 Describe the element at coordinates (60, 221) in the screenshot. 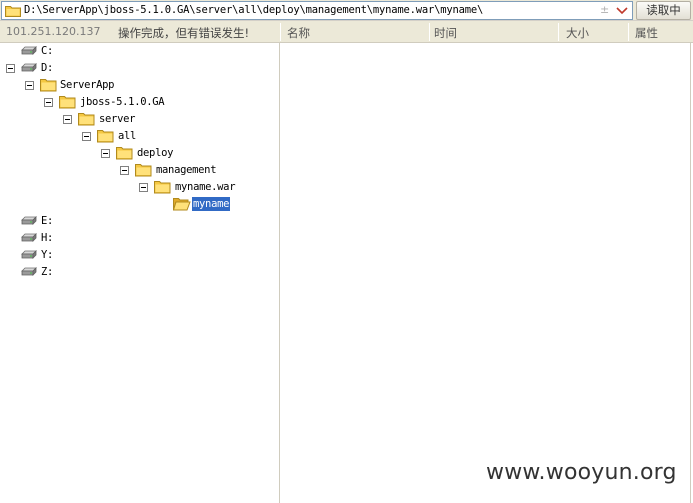

I see `tree-node-drive-e: E:` at that location.